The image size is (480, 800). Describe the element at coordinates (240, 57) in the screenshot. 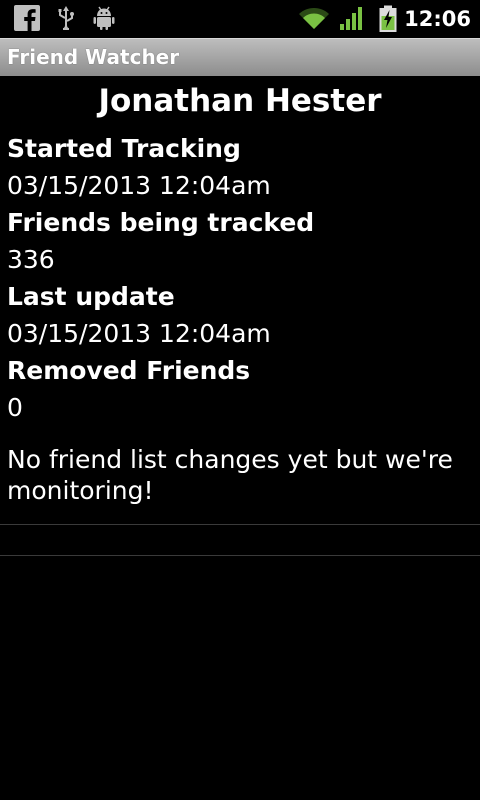

I see `app-title-bar: Friend Watcher` at that location.